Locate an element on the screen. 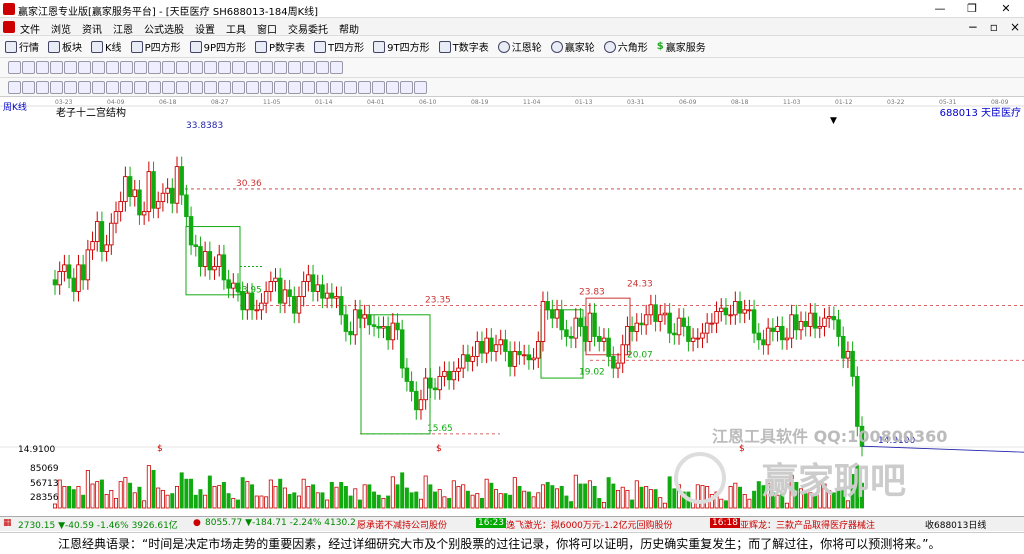 Image resolution: width=1024 pixels, height=554 pixels. toolbar-9p-square-button: 9P四方形 is located at coordinates (217, 46).